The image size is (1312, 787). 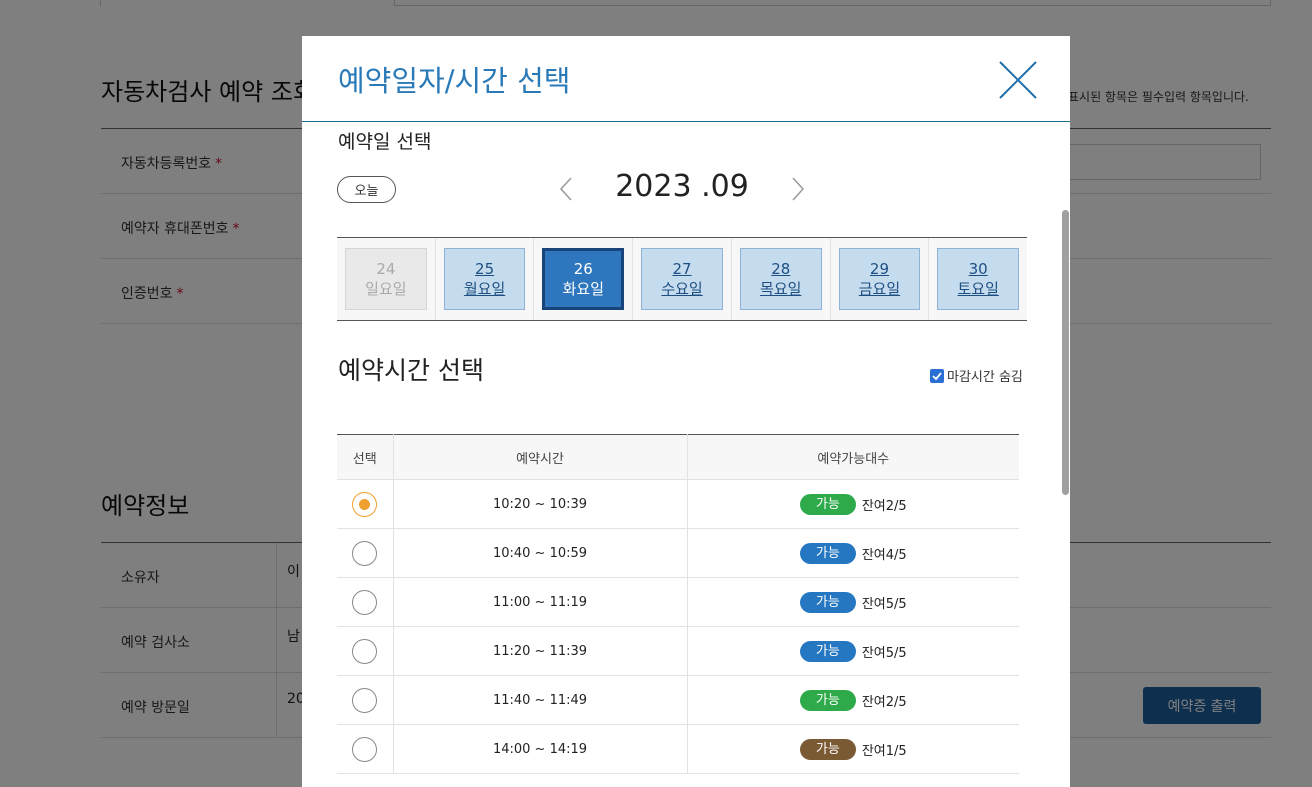 I want to click on date-26: 26 화요일, so click(x=583, y=279).